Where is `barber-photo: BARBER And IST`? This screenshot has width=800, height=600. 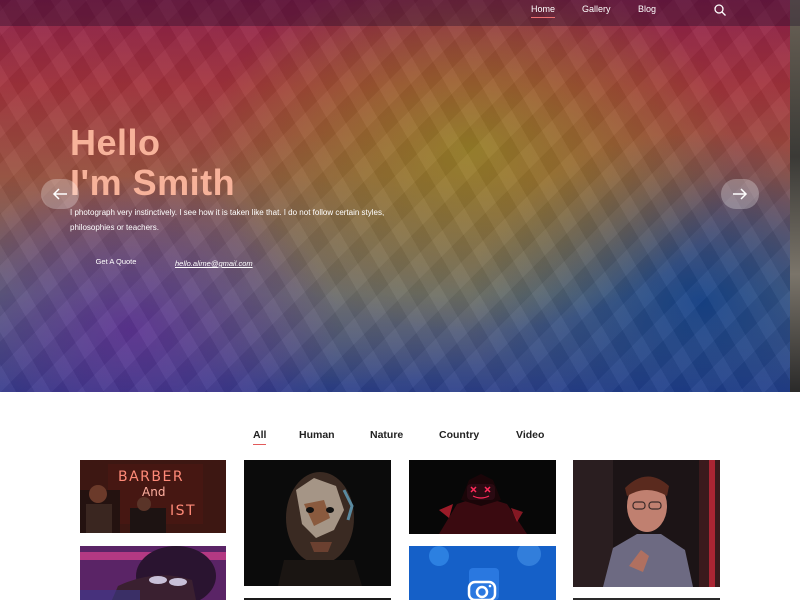 barber-photo: BARBER And IST is located at coordinates (153, 496).